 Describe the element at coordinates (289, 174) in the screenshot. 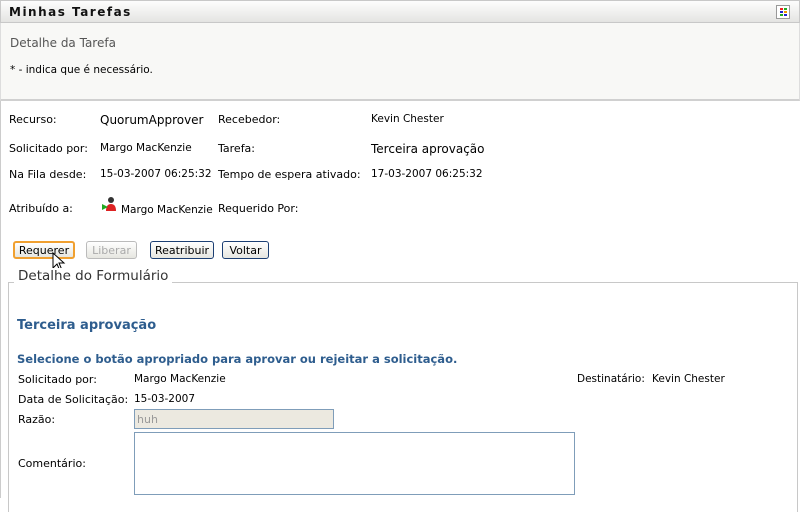

I see `espera-label: Tempo de espera ativado:` at that location.